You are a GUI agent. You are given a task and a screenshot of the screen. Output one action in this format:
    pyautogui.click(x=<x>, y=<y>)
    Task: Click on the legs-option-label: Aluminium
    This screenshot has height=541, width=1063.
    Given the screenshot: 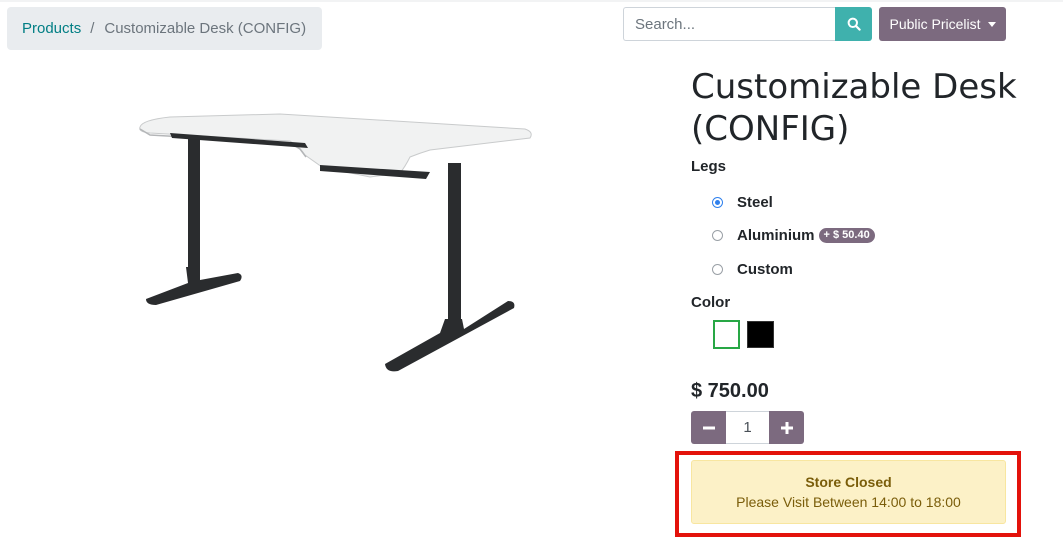 What is the action you would take?
    pyautogui.click(x=776, y=235)
    